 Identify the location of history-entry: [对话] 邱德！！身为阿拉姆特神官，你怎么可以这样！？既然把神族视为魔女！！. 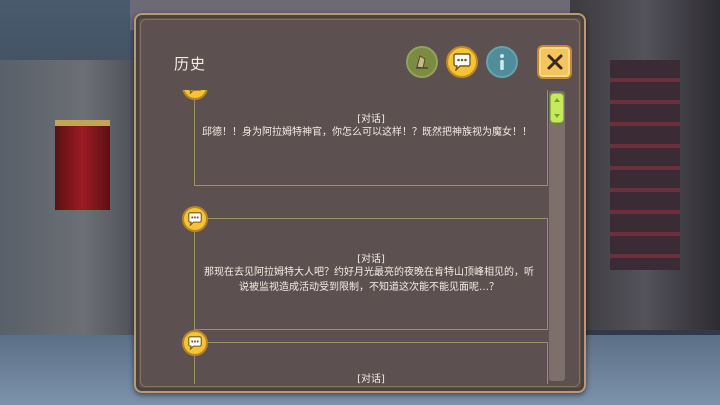
(363, 138).